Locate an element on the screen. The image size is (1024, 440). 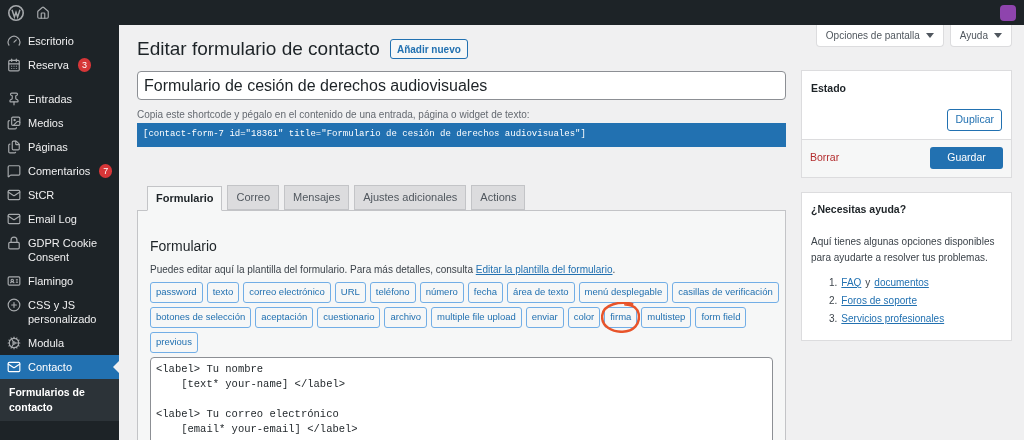
sidebar-item: Páginas is located at coordinates (59, 147).